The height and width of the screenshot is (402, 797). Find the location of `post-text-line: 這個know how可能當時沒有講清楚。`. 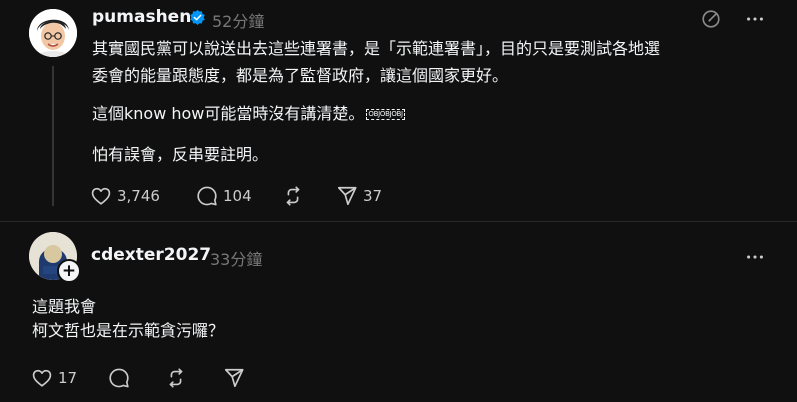

post-text-line: 這個know how可能當時沒有講清楚。 is located at coordinates (228, 113).